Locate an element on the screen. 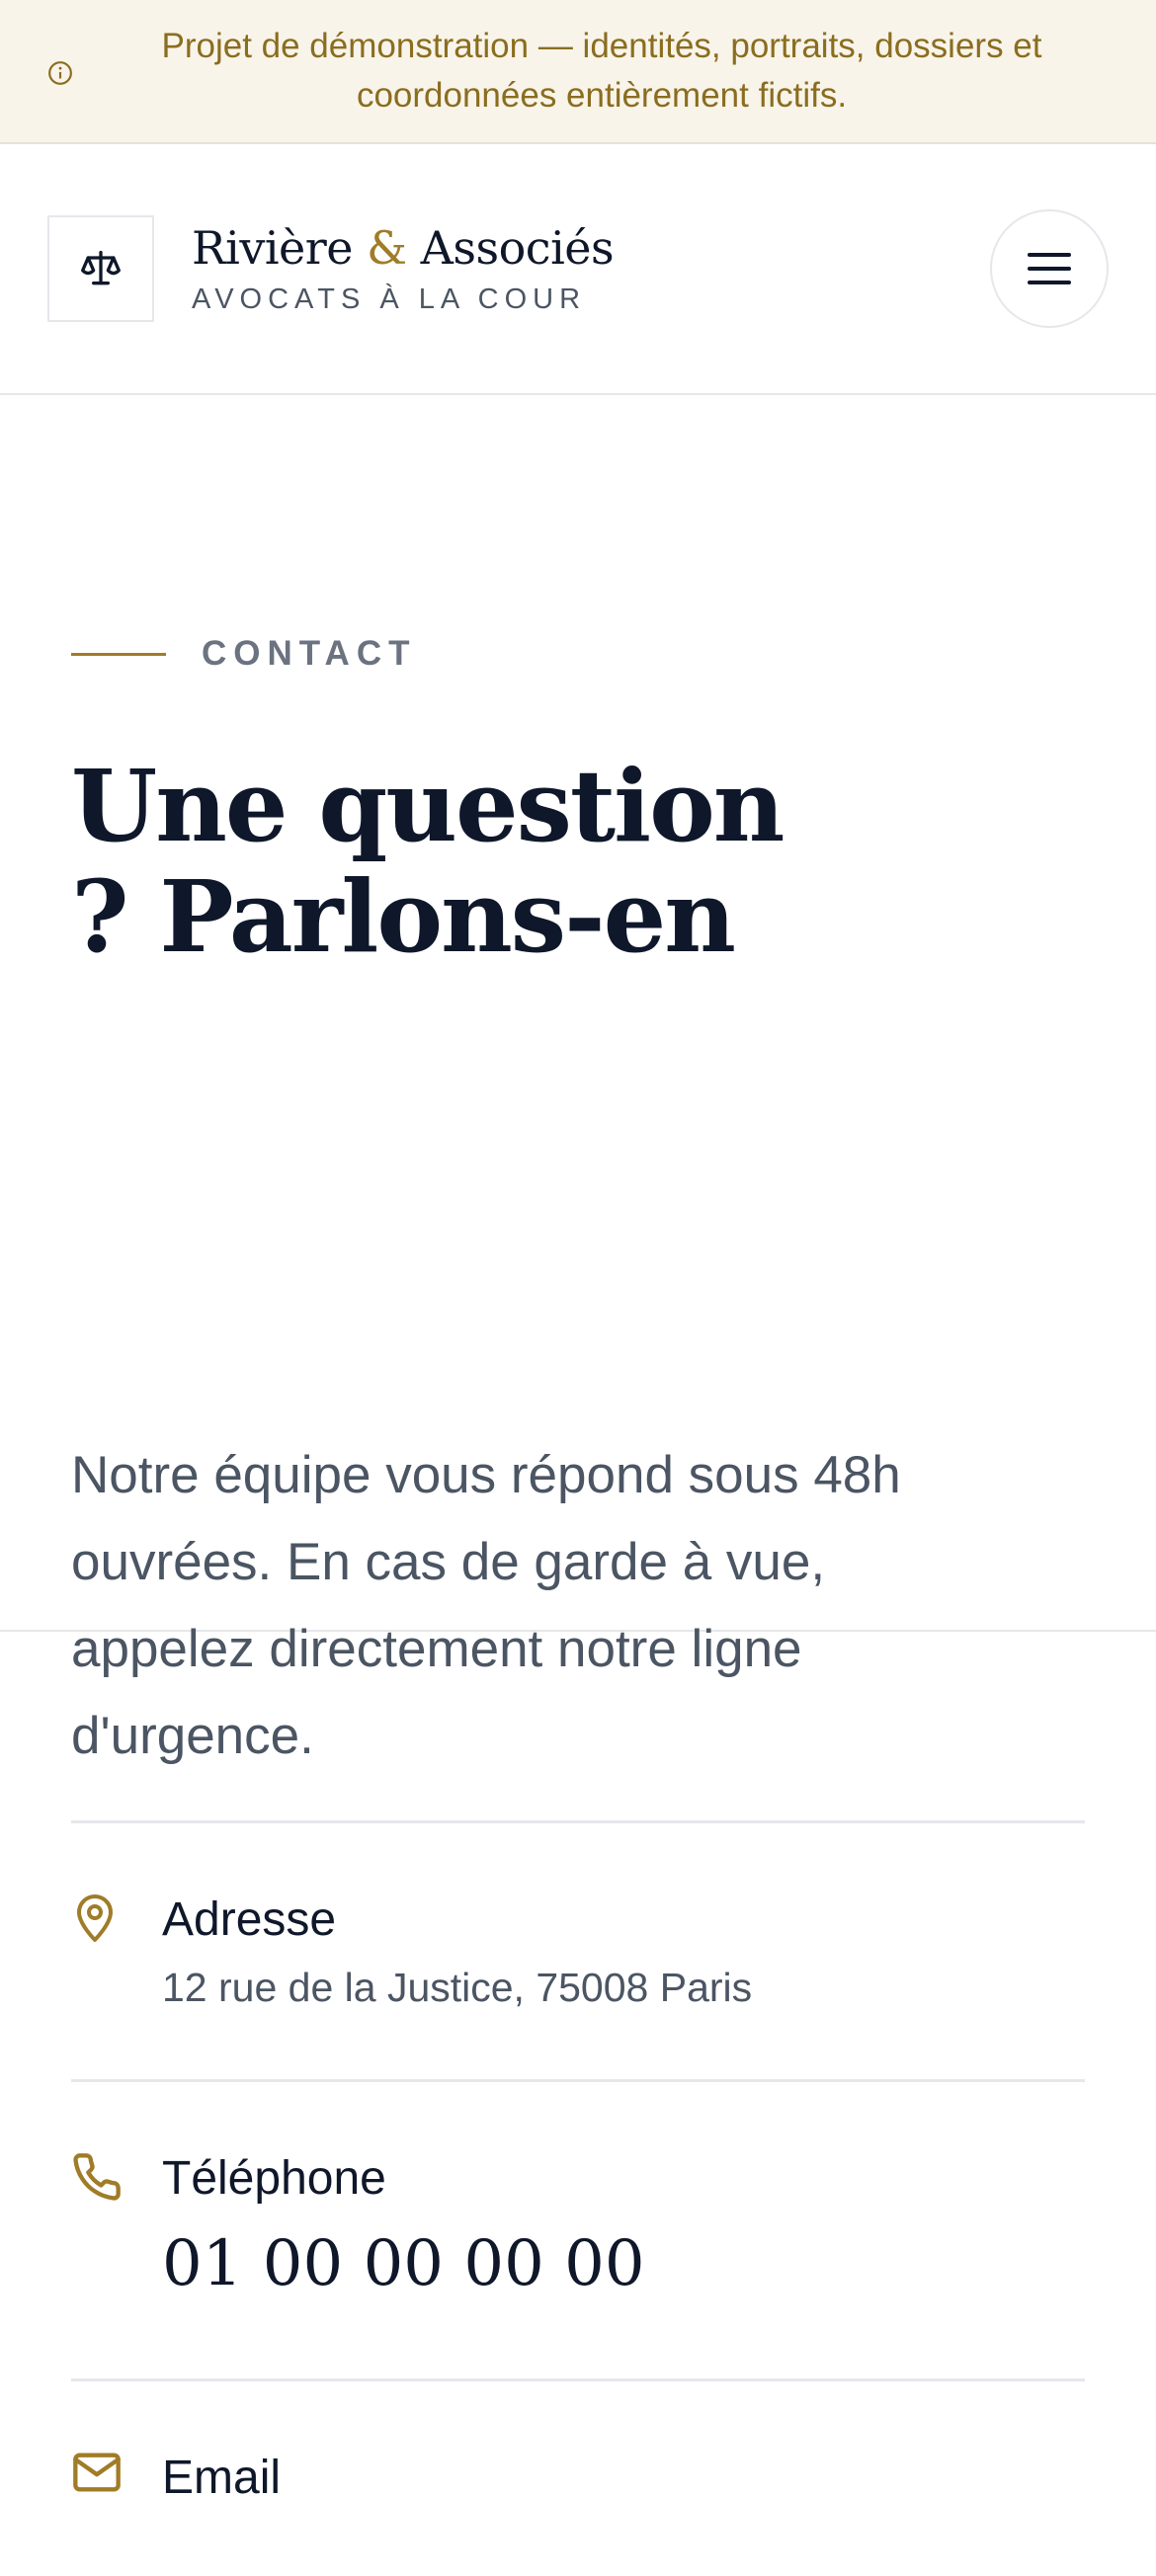  brand-name-part2: Associés is located at coordinates (511, 248).